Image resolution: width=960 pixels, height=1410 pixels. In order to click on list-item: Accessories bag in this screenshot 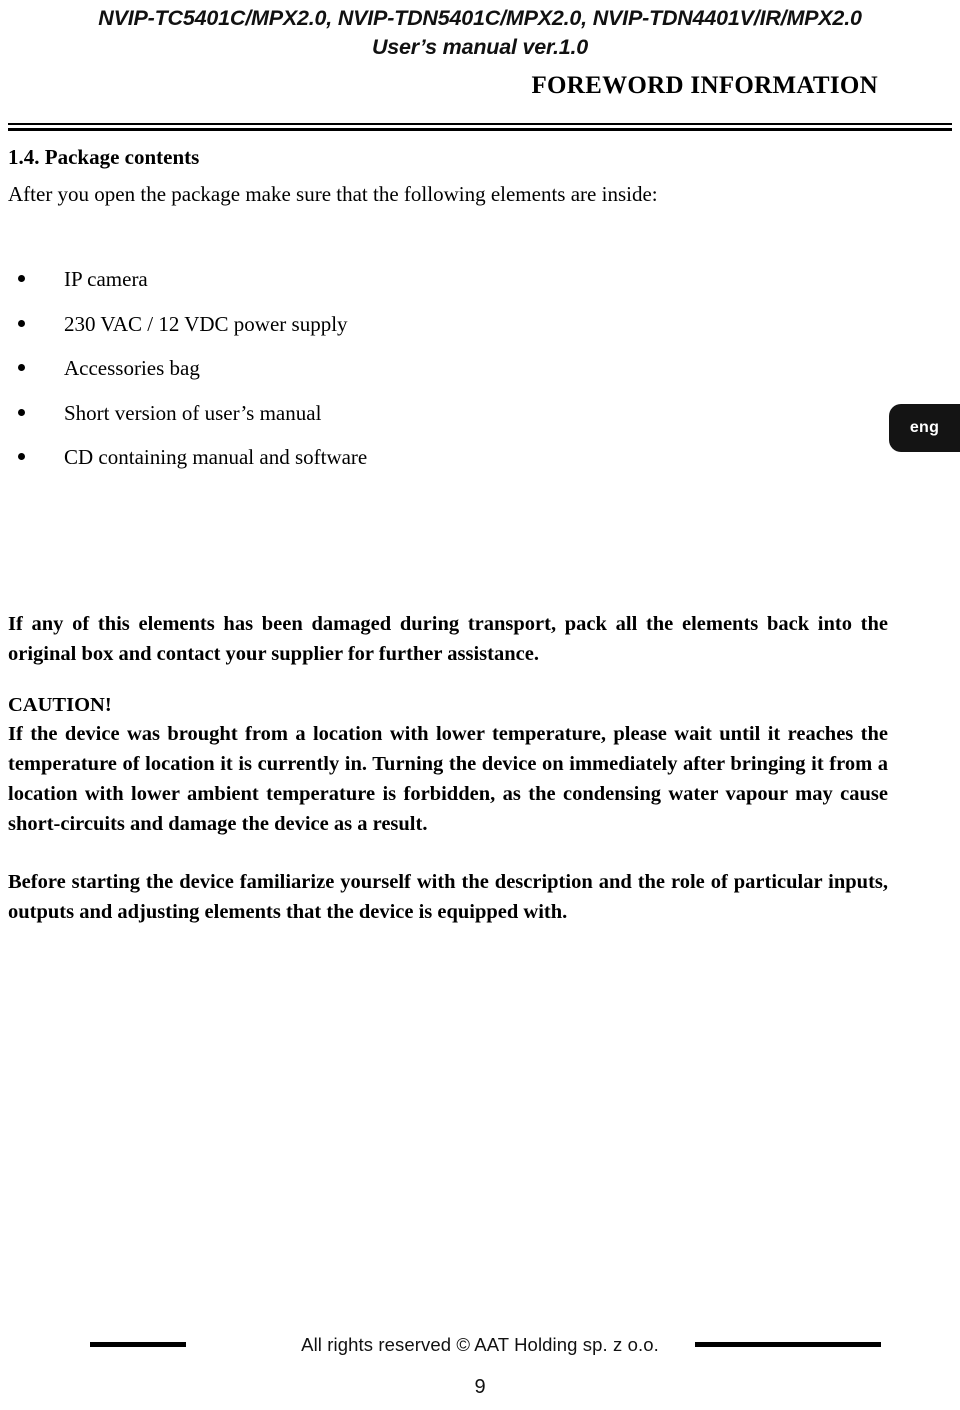, I will do `click(448, 368)`.